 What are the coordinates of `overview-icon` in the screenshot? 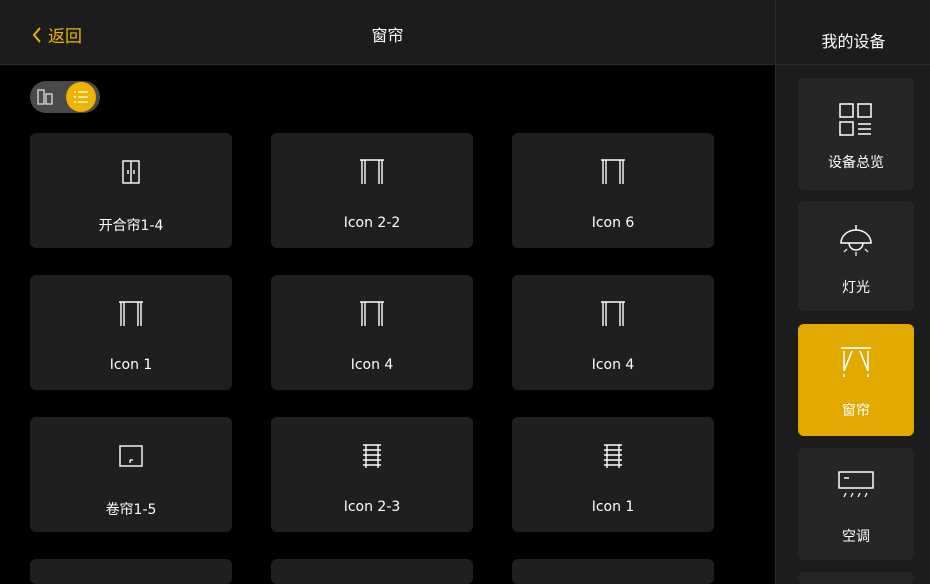 It's located at (855, 119).